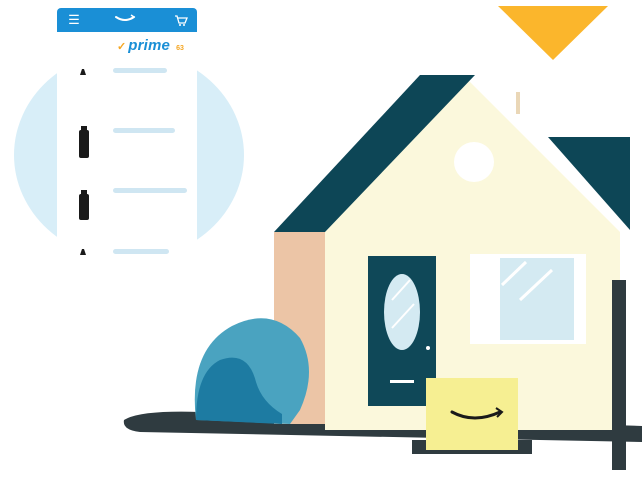  Describe the element at coordinates (472, 414) in the screenshot. I see `delivery-package` at that location.